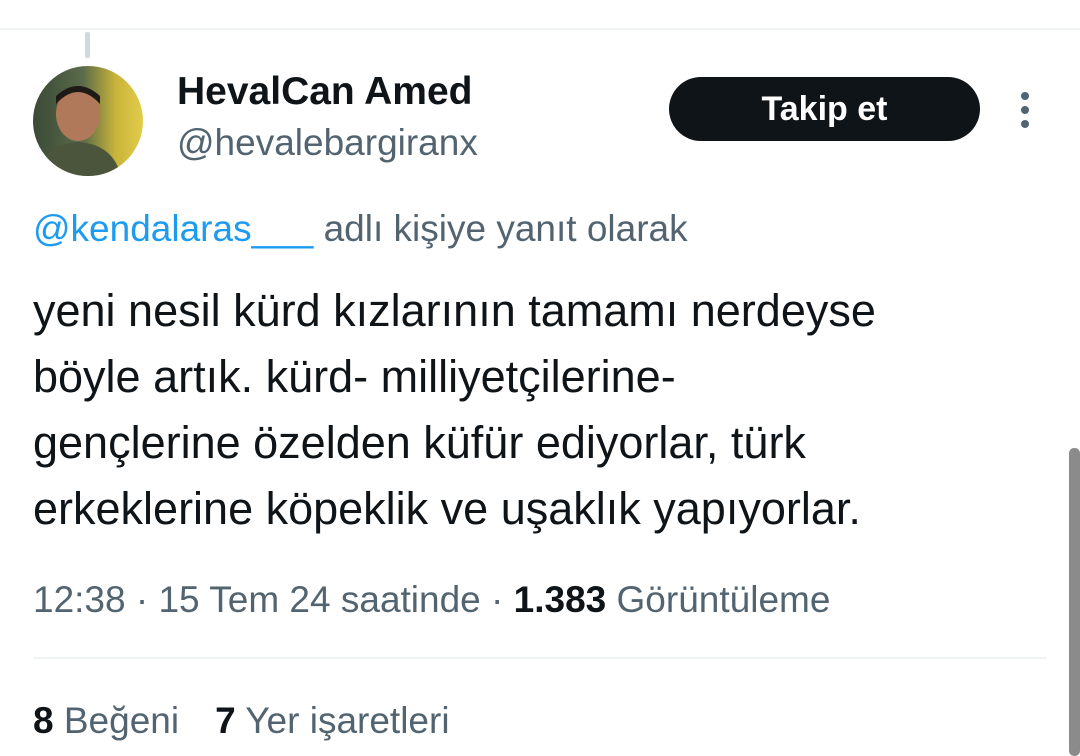 Image resolution: width=1080 pixels, height=756 pixels. Describe the element at coordinates (342, 720) in the screenshot. I see `bookmarks-label: Yer işaretleri` at that location.